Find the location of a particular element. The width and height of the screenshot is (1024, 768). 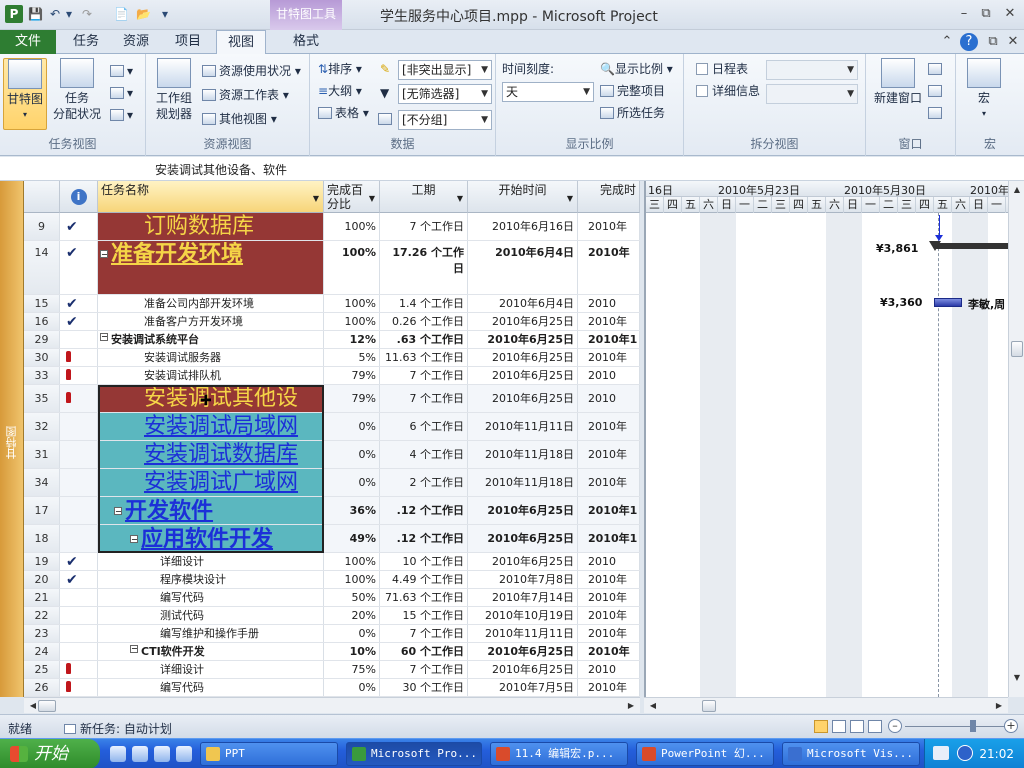

table-row: 20 ✔ 程序模块设计 100% 4.49 个工作日 2010年7月8日 2010年 is located at coordinates (332, 580).